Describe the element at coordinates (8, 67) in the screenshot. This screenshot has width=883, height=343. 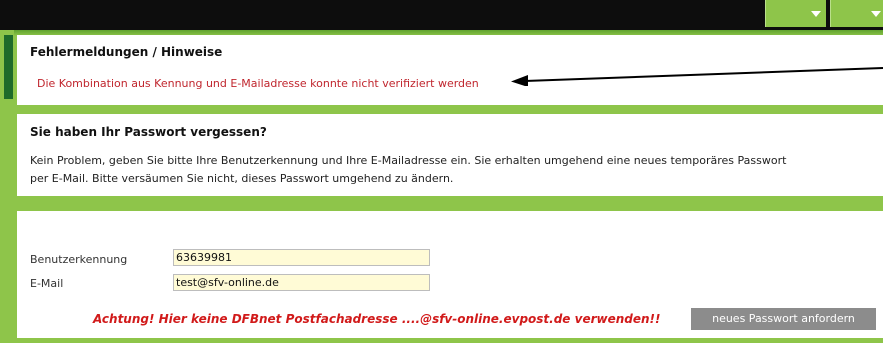
I see `active-marker` at that location.